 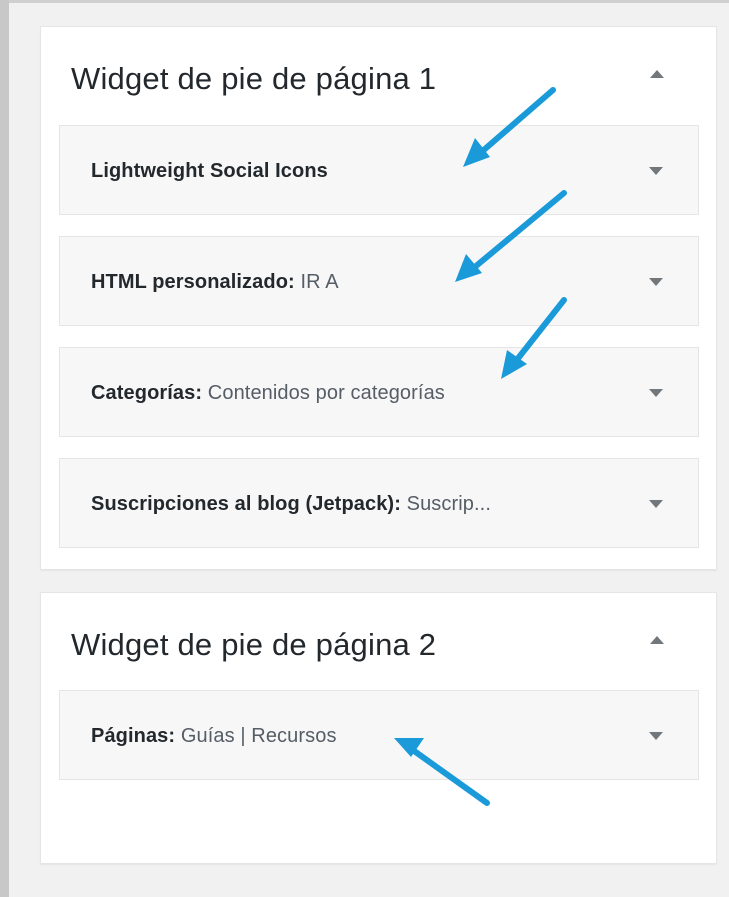 I want to click on widget-title: Páginas: Guías | Recursos, so click(x=214, y=736).